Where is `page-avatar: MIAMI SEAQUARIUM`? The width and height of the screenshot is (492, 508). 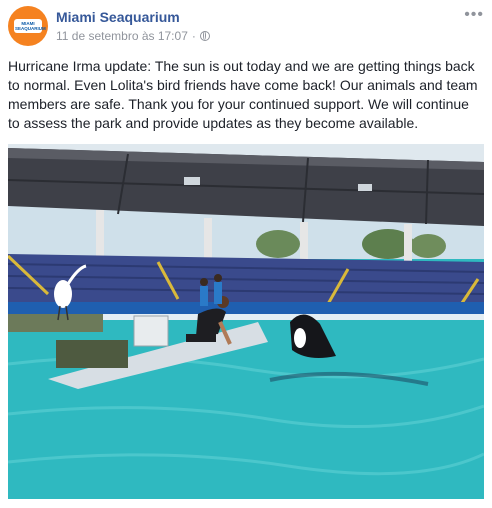 page-avatar: MIAMI SEAQUARIUM is located at coordinates (28, 26).